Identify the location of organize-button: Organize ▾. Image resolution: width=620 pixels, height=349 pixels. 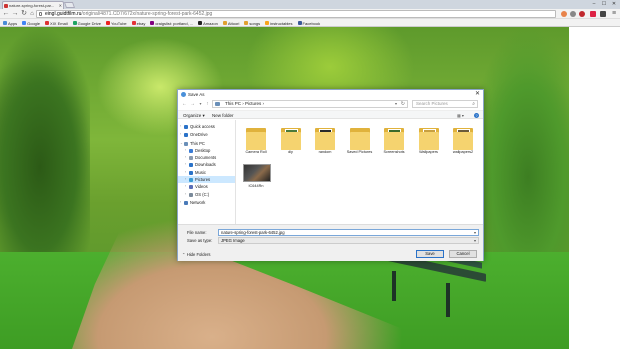
(194, 115).